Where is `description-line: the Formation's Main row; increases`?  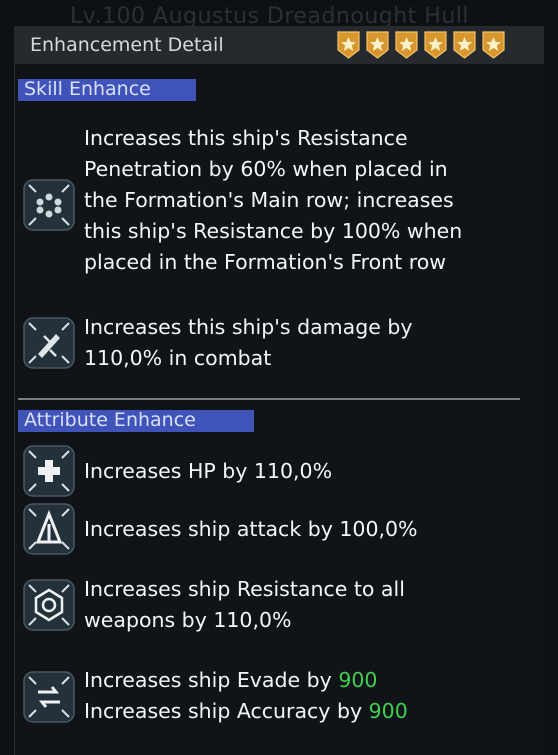 description-line: the Formation's Main row; increases is located at coordinates (269, 200).